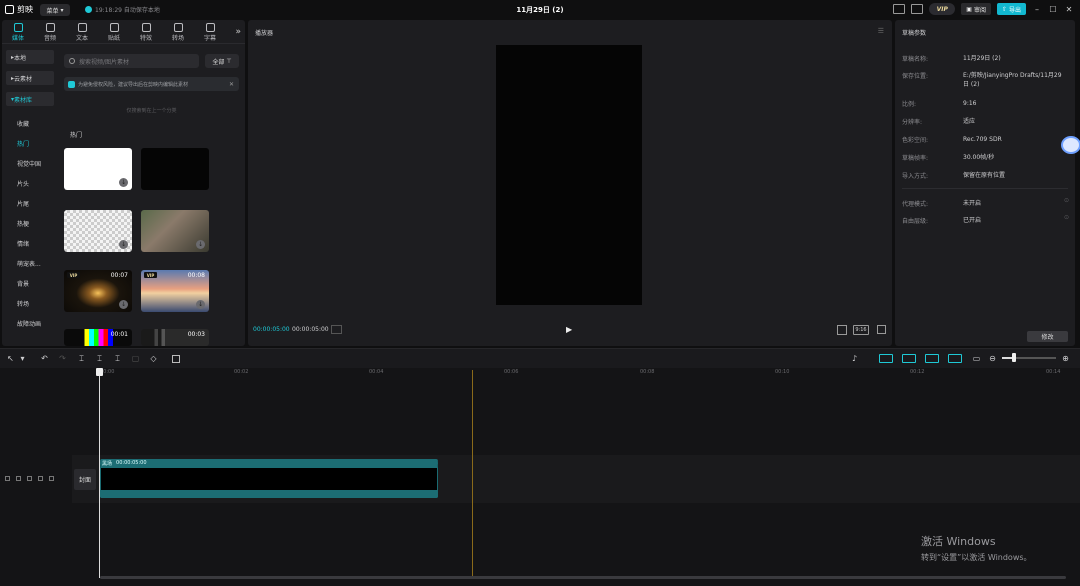 The height and width of the screenshot is (586, 1080). What do you see at coordinates (10, 358) in the screenshot?
I see `select-cursor-icon: ↖` at bounding box center [10, 358].